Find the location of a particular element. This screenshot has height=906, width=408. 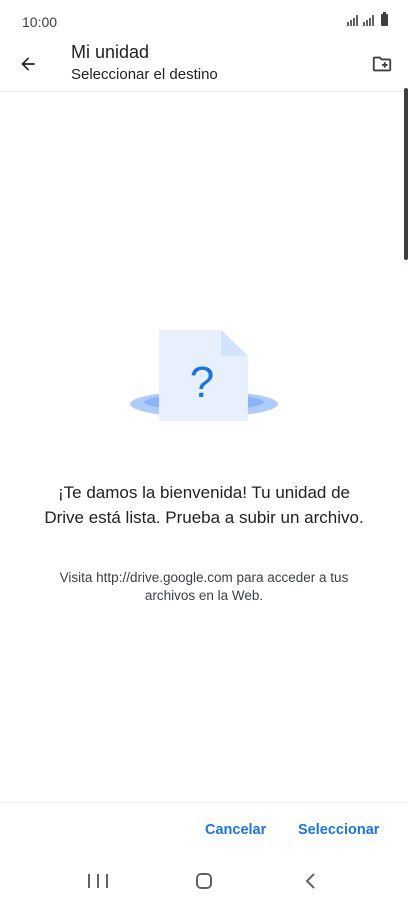

select-button: Seleccionar is located at coordinates (338, 830).